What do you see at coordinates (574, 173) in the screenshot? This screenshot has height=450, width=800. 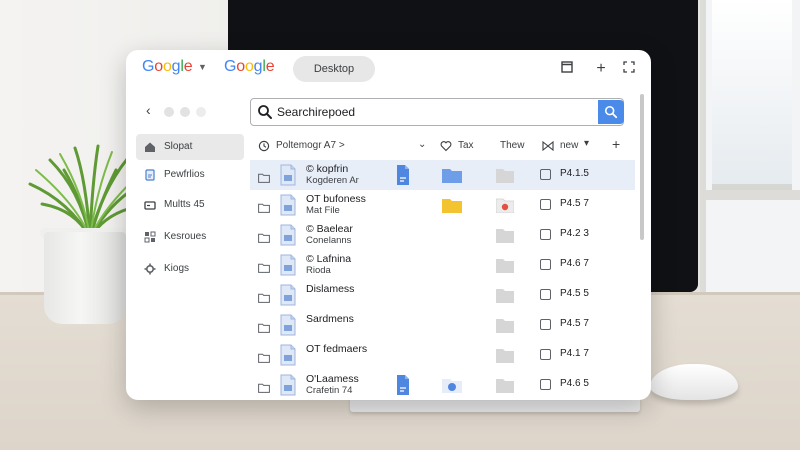 I see `file-size: P4.1.5` at bounding box center [574, 173].